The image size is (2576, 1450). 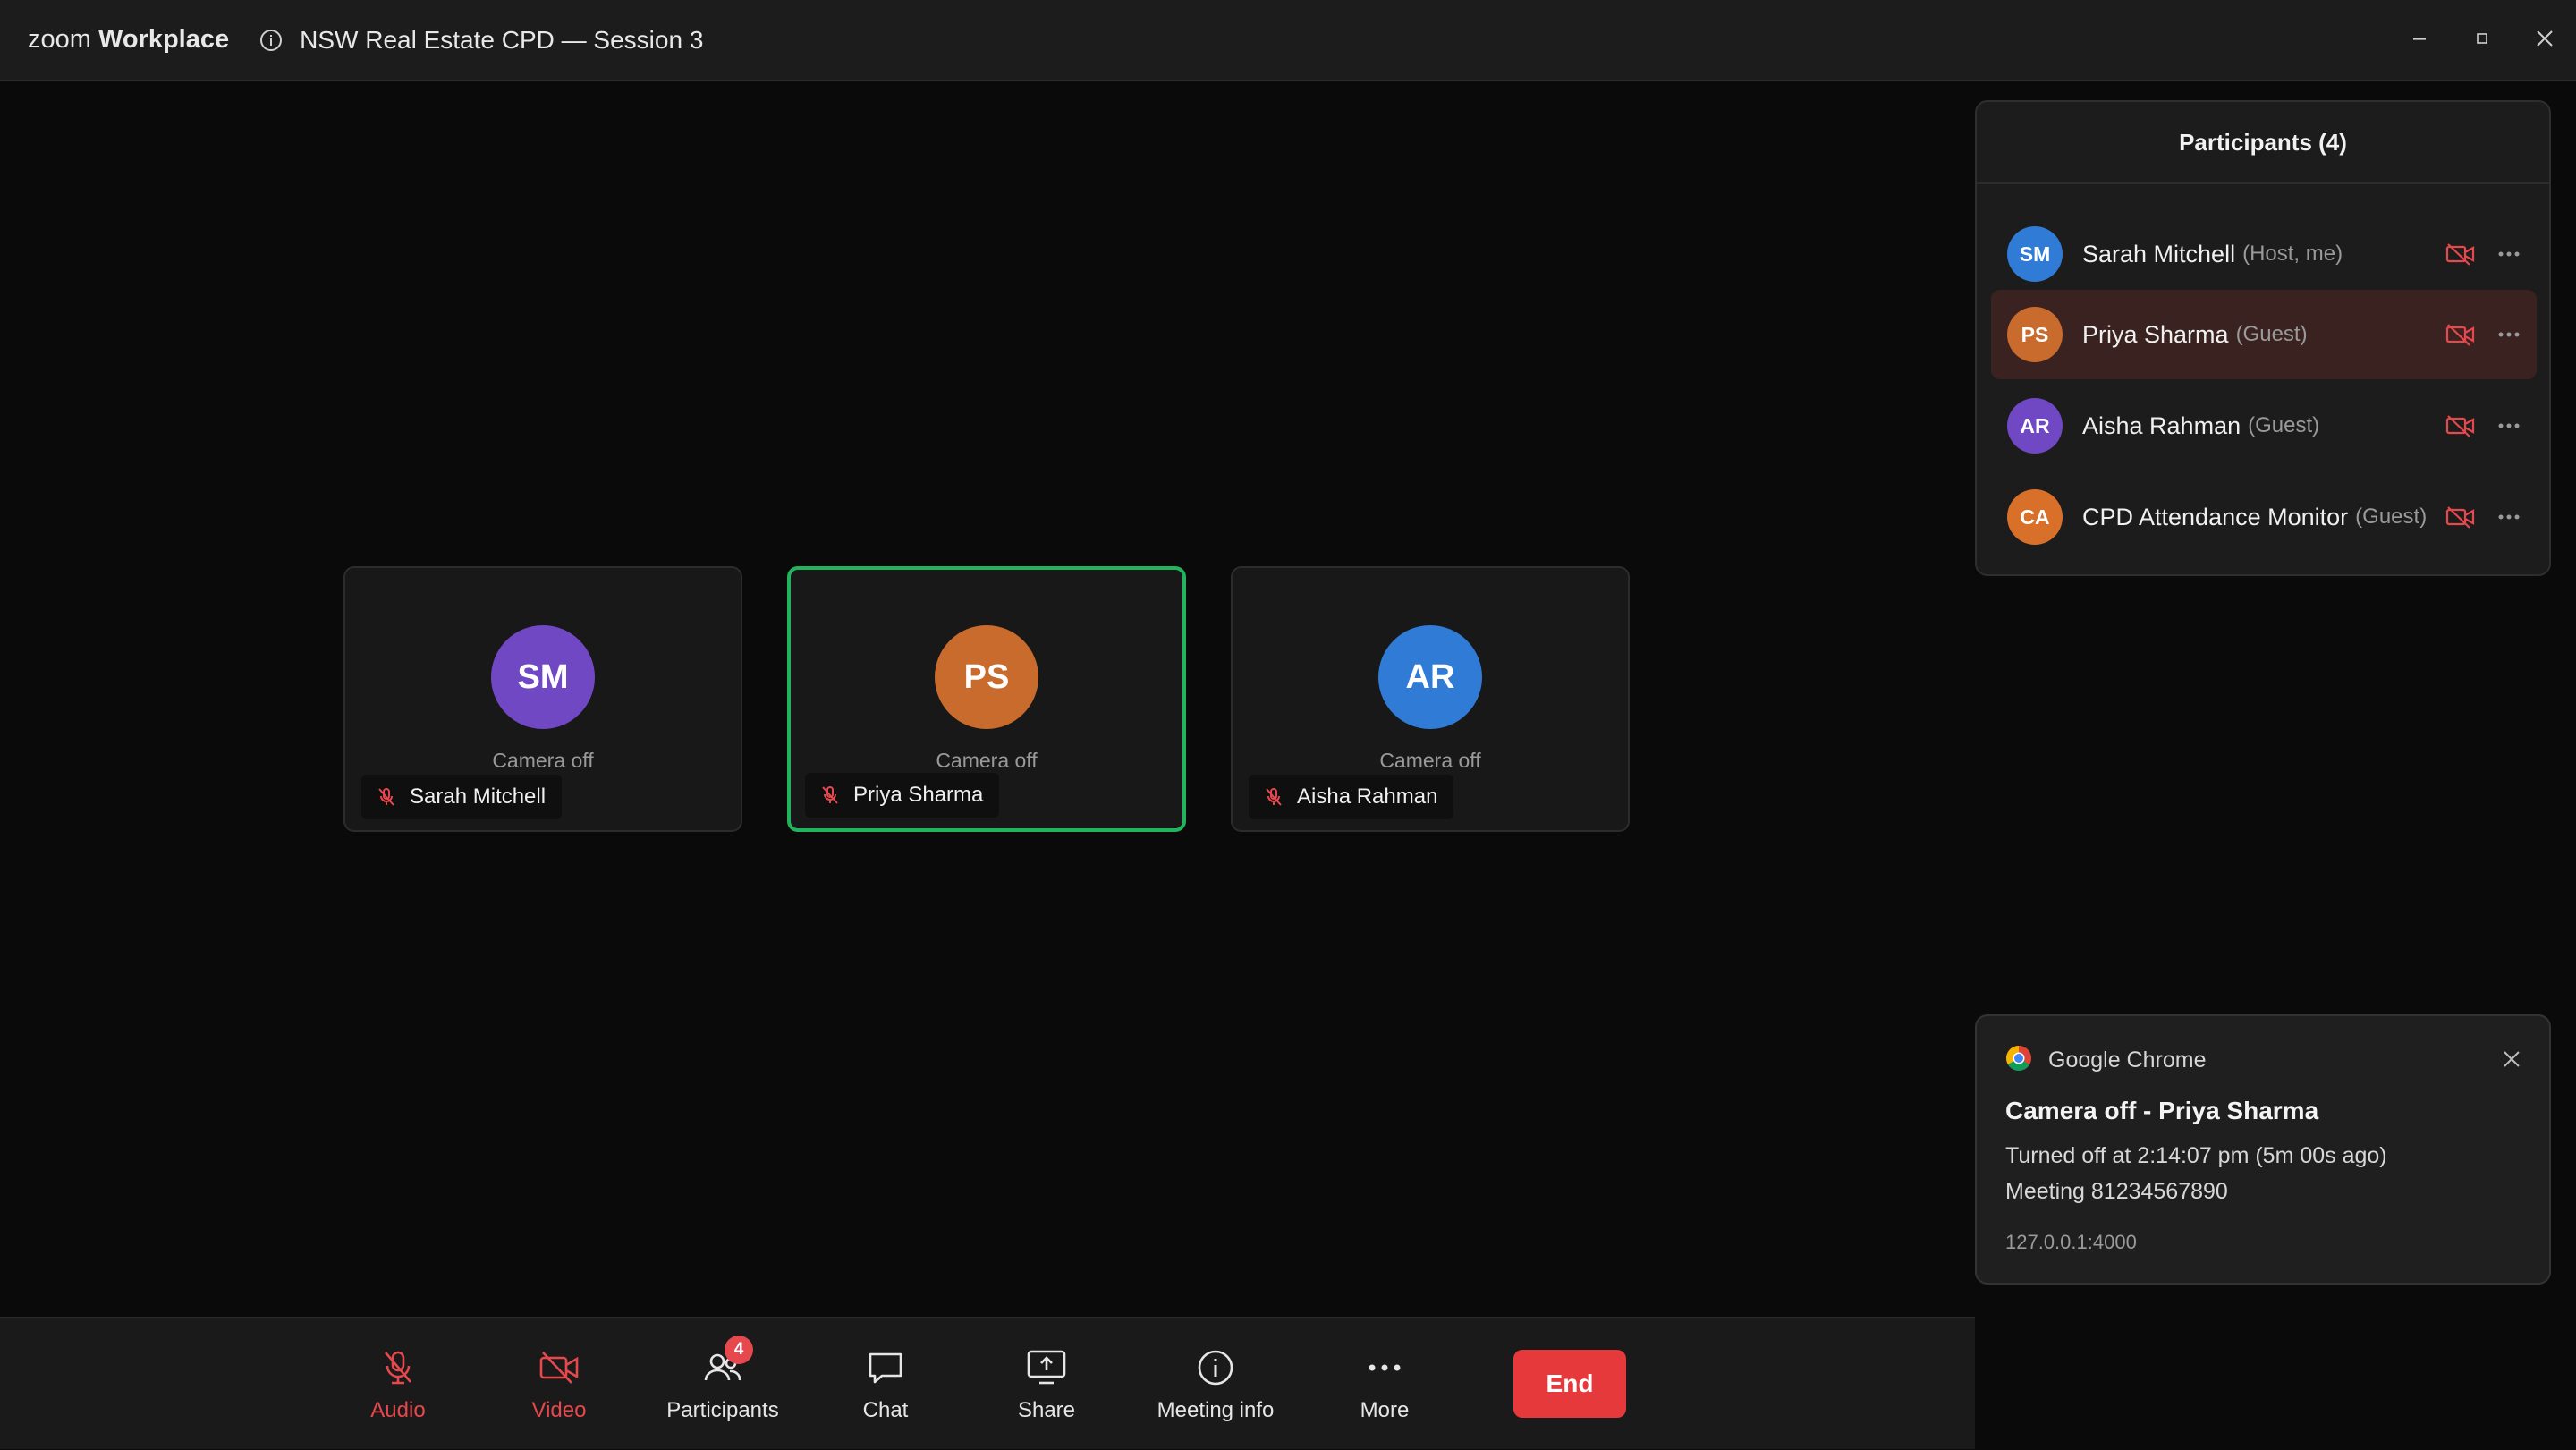 I want to click on chrome-icon, so click(x=2018, y=1060).